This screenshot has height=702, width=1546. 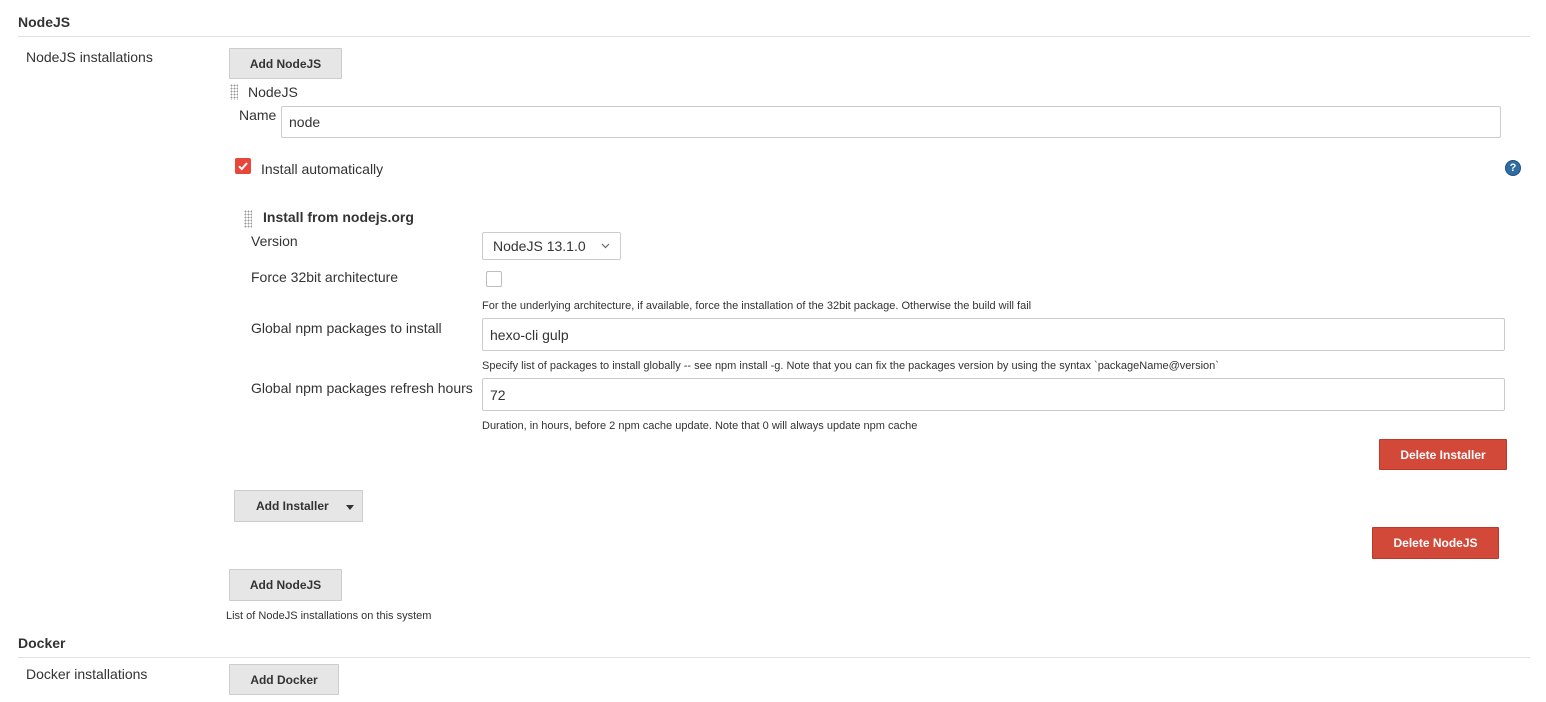 What do you see at coordinates (1513, 168) in the screenshot?
I see `question-mark-icon: ?` at bounding box center [1513, 168].